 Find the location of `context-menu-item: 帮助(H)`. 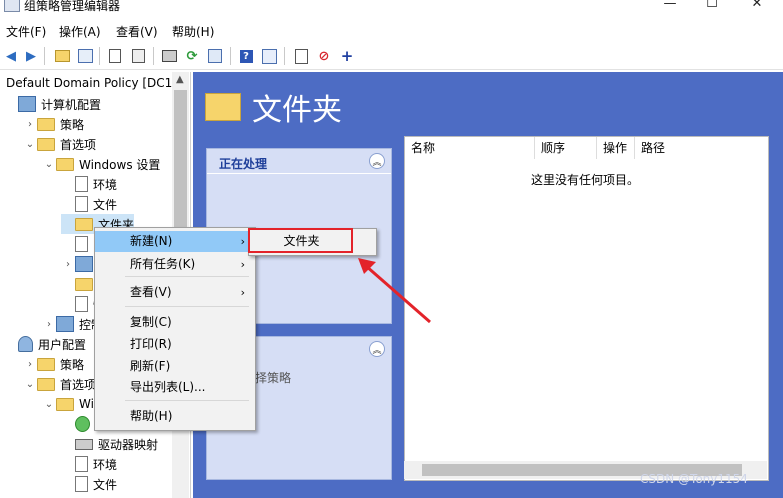

context-menu-item: 帮助(H) is located at coordinates (175, 416).